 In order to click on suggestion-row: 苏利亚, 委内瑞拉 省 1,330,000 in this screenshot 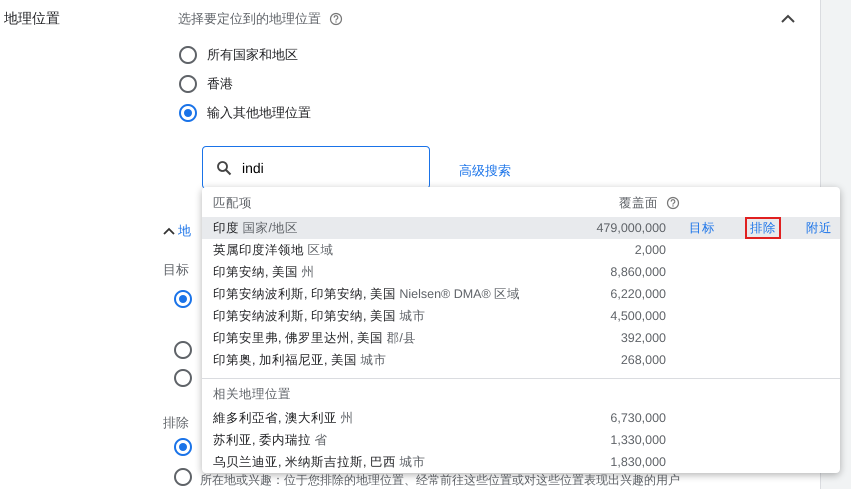, I will do `click(521, 440)`.